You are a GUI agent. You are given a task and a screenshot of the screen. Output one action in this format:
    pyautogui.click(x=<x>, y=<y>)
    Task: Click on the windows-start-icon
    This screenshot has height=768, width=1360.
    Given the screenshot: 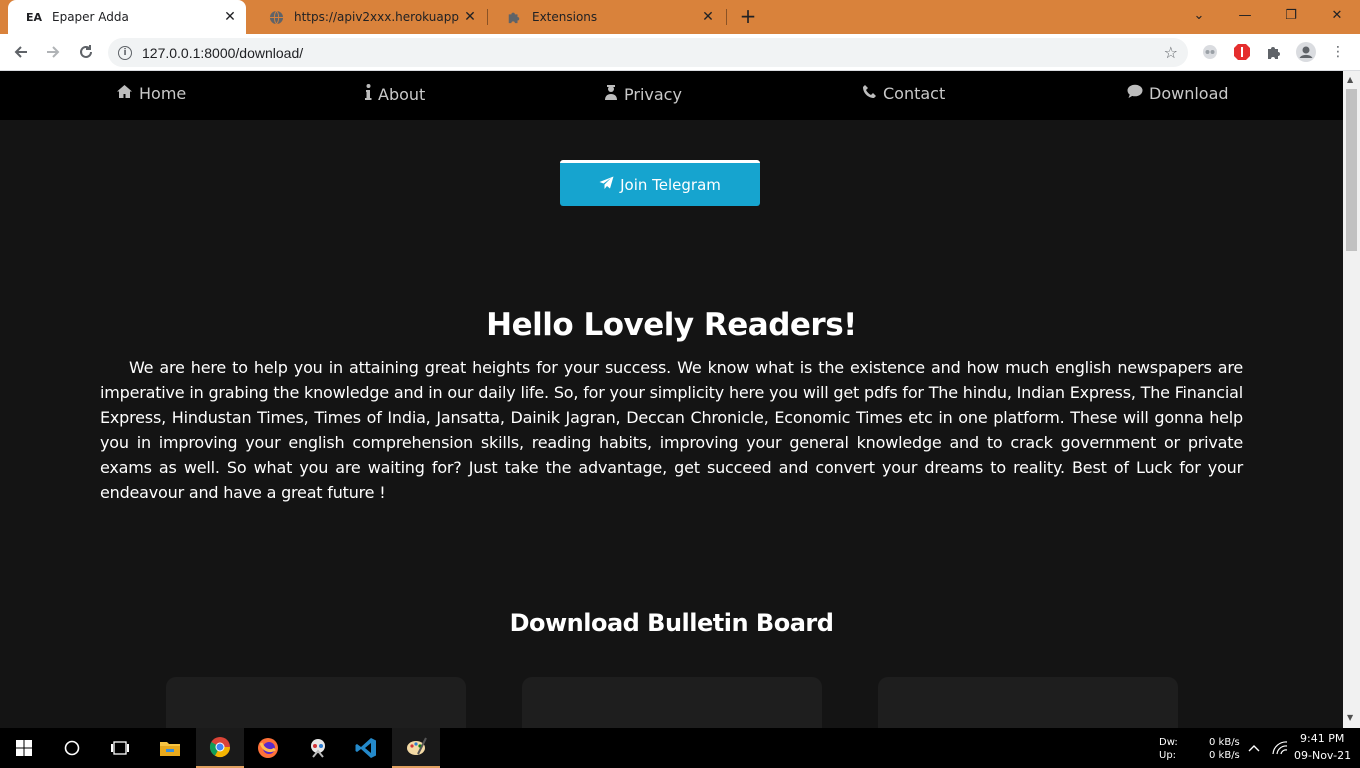 What is the action you would take?
    pyautogui.click(x=24, y=748)
    